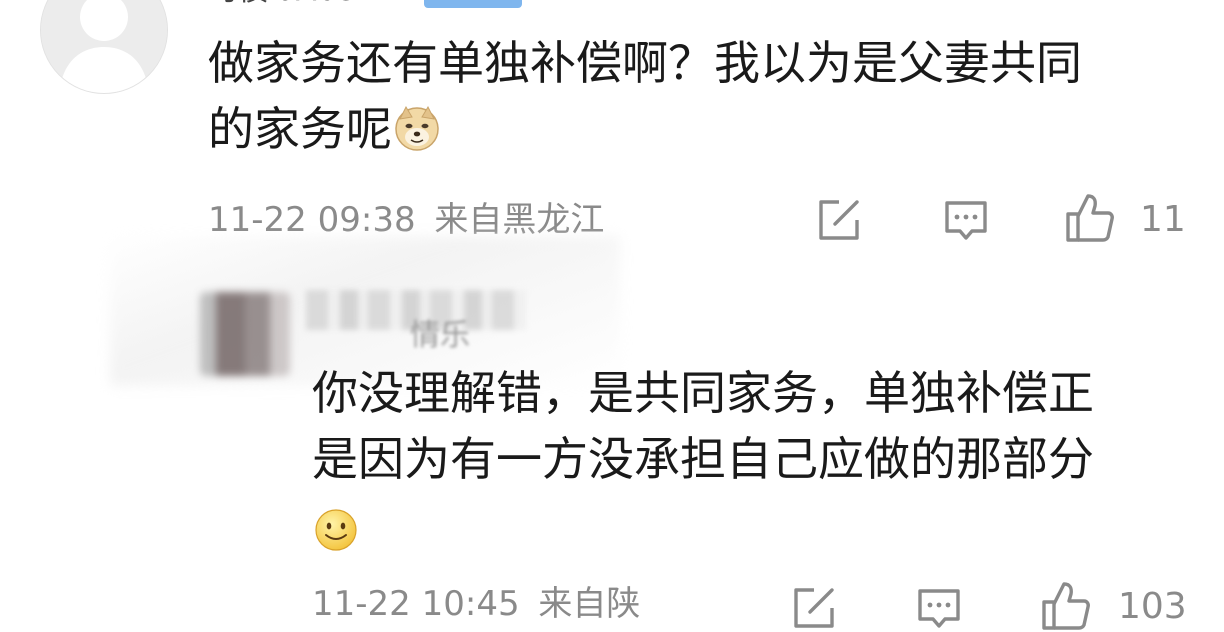  What do you see at coordinates (589, 604) in the screenshot?
I see `location: 来自陕` at bounding box center [589, 604].